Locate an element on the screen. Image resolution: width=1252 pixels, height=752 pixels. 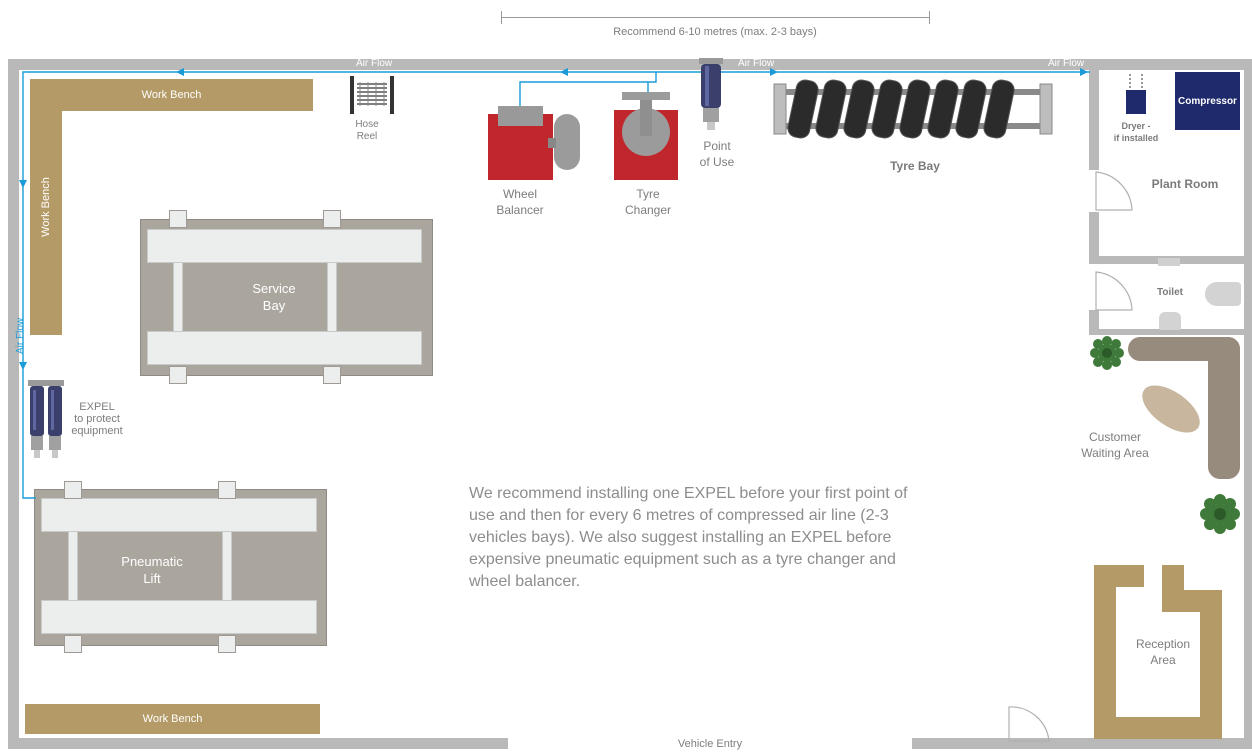
tyre-bay-label: Tyre Bay is located at coordinates (915, 166).